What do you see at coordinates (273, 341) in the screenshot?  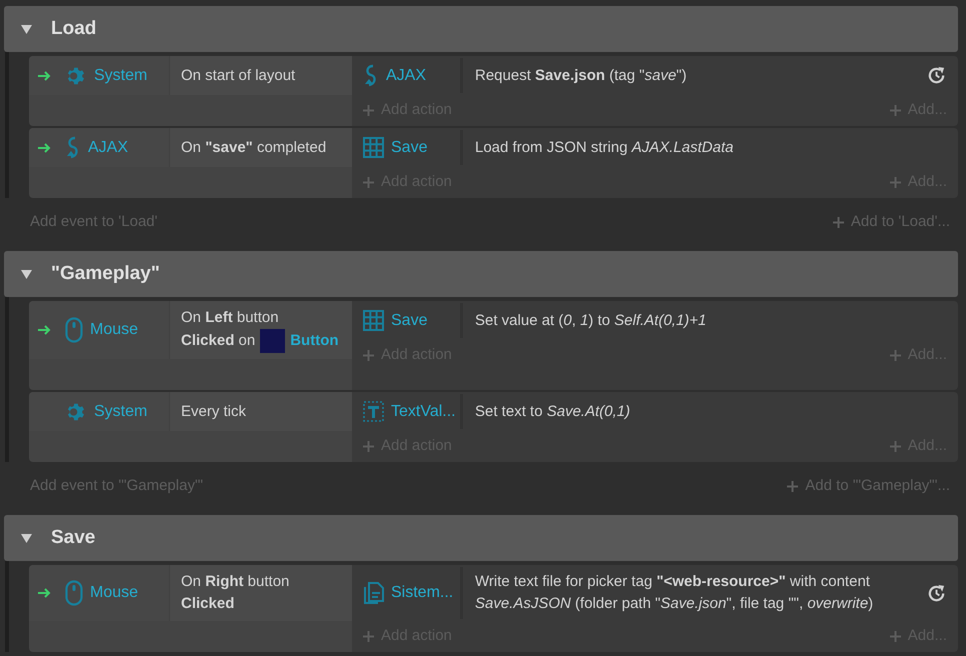 I see `sprite-thumbnail-icon` at bounding box center [273, 341].